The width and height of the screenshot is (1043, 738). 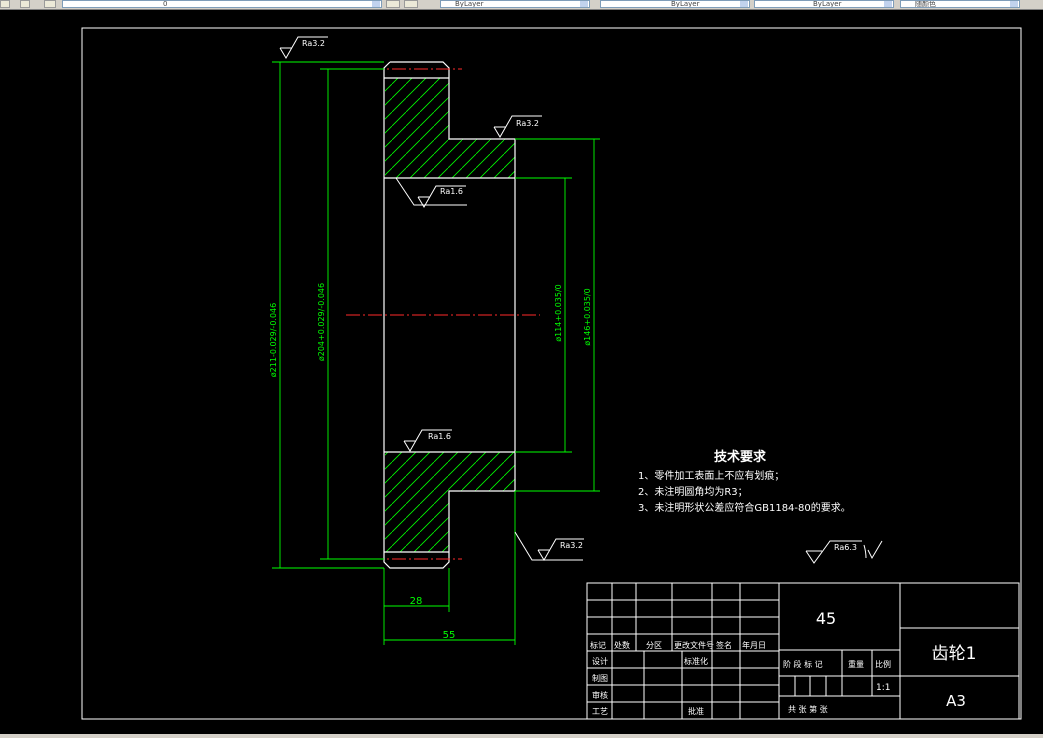 I want to click on stage-label: 阶 段 标 记, so click(x=803, y=664).